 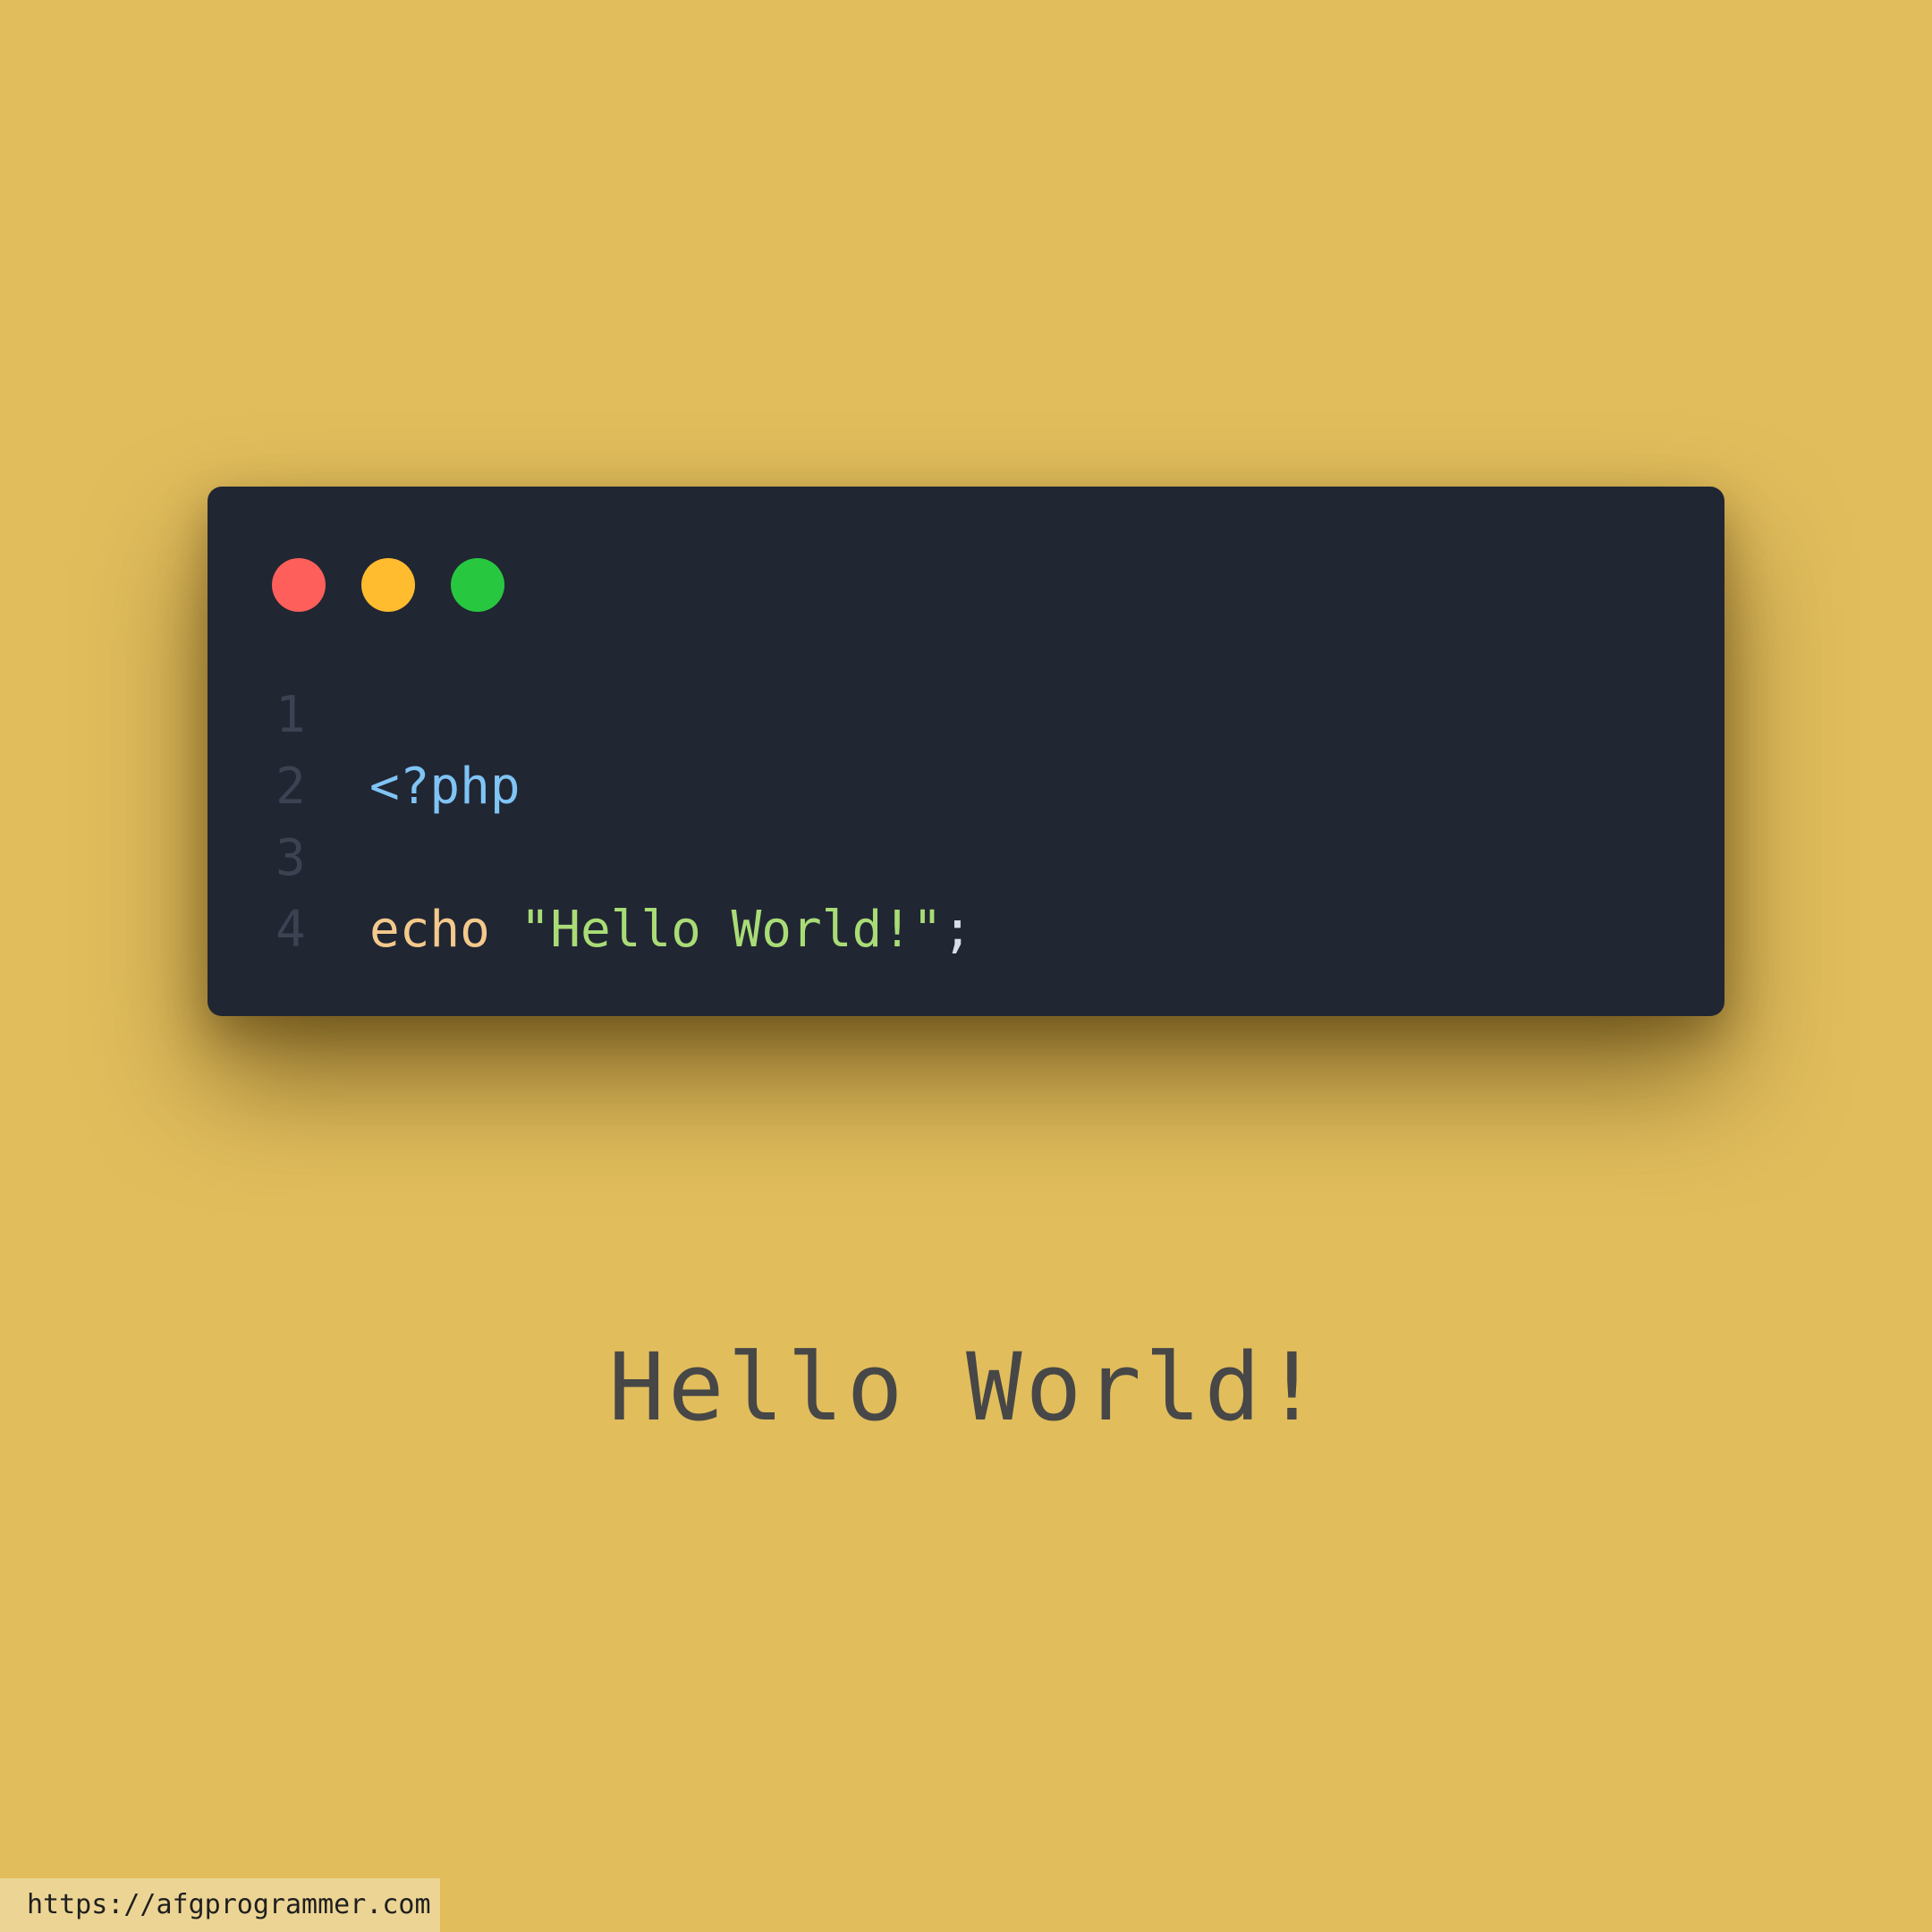 I want to click on minimize-window-dot-icon, so click(x=388, y=585).